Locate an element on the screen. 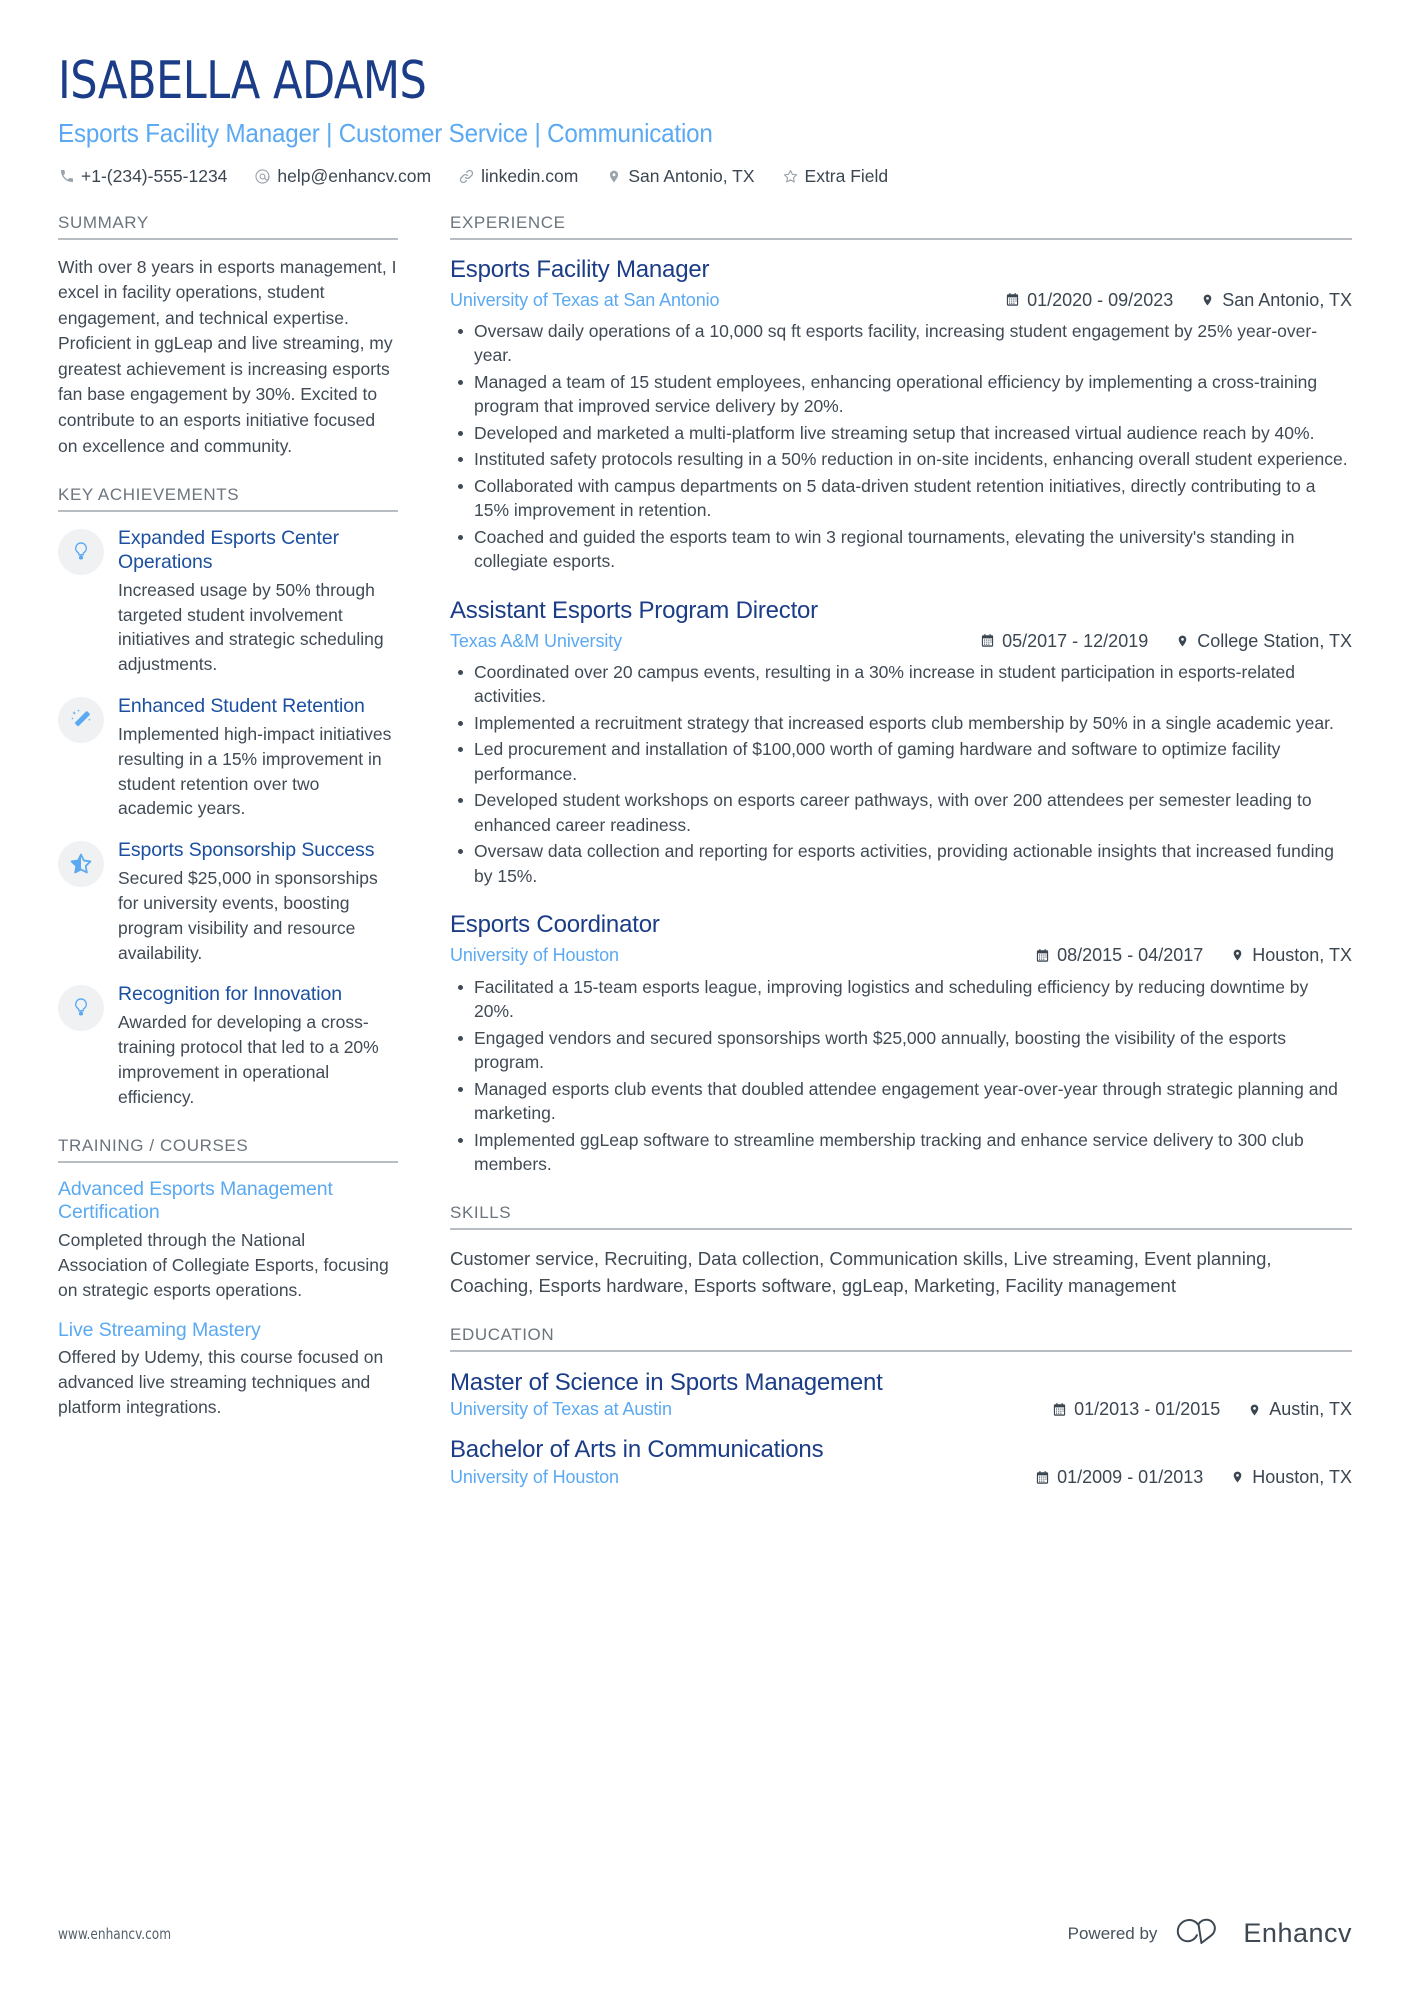 The height and width of the screenshot is (1995, 1410). job-location: San Antonio, TX is located at coordinates (1275, 300).